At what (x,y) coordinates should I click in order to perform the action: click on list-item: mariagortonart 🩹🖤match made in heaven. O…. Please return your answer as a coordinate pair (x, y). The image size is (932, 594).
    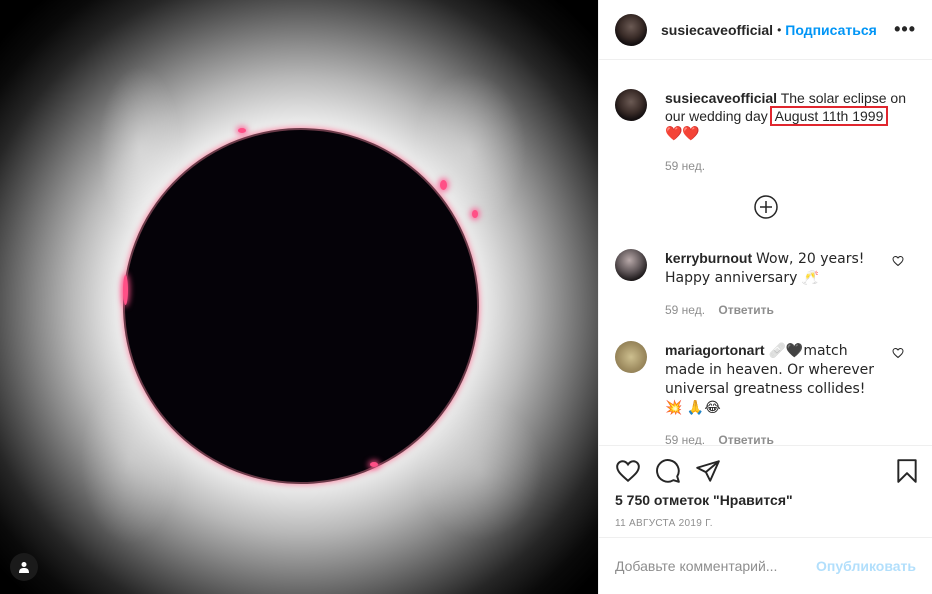
    Looking at the image, I should click on (765, 393).